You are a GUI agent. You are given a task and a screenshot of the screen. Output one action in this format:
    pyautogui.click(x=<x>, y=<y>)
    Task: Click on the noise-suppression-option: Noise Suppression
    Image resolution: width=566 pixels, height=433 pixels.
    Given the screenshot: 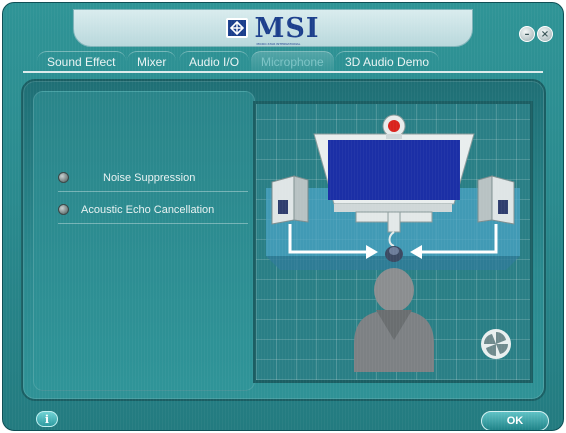 What is the action you would take?
    pyautogui.click(x=153, y=178)
    